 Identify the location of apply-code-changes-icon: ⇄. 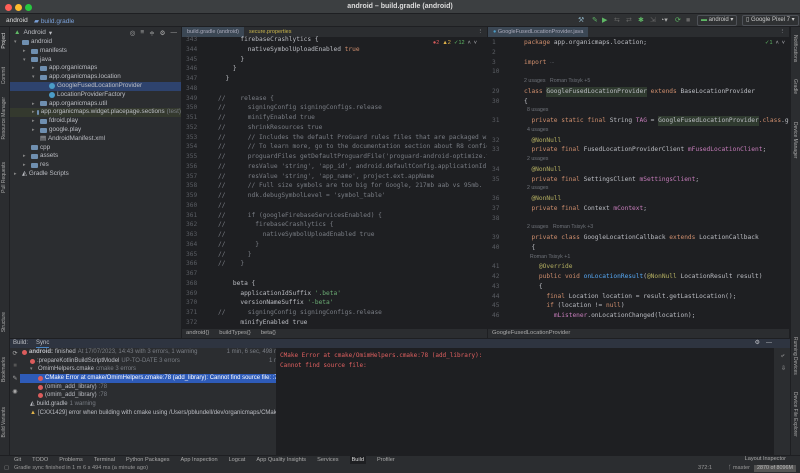
(629, 20).